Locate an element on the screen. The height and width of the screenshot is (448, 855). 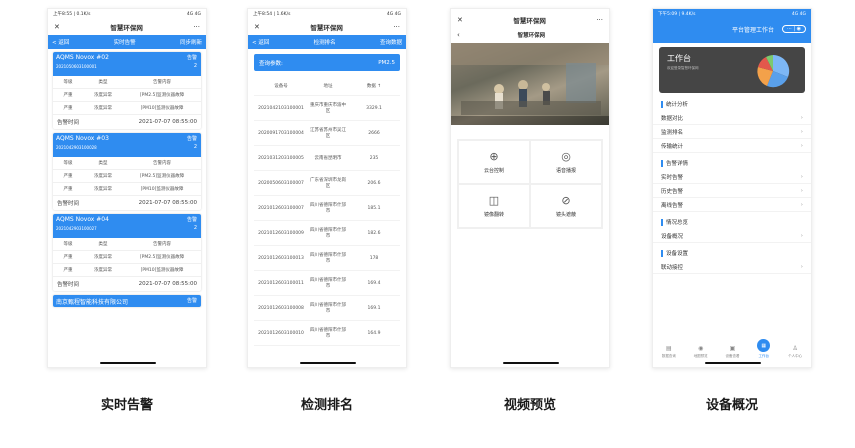
table-row: 2021012603100010 四川省德阳市什邡市 164.9 is located at coordinates (327, 333).